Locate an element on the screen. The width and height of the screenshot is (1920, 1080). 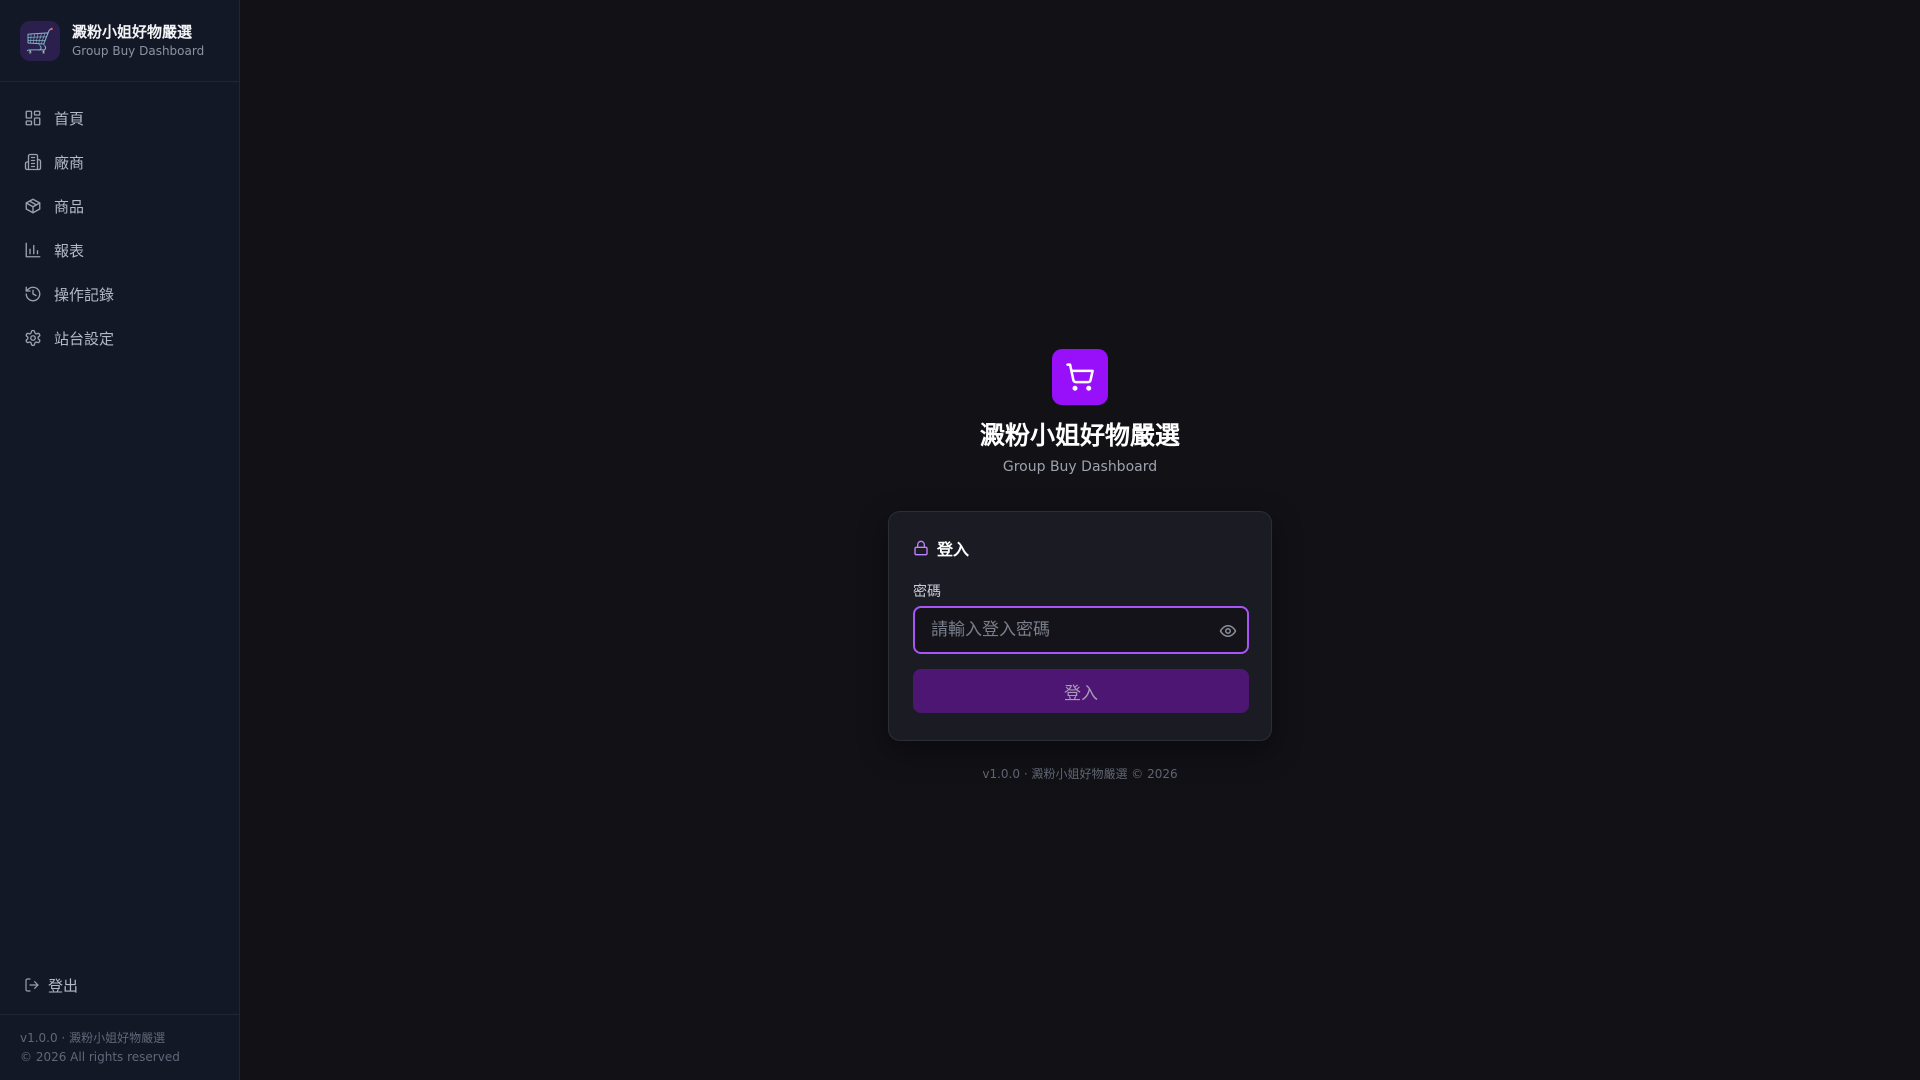
sidebar-item-site-settings: 站台設定 is located at coordinates (119, 338).